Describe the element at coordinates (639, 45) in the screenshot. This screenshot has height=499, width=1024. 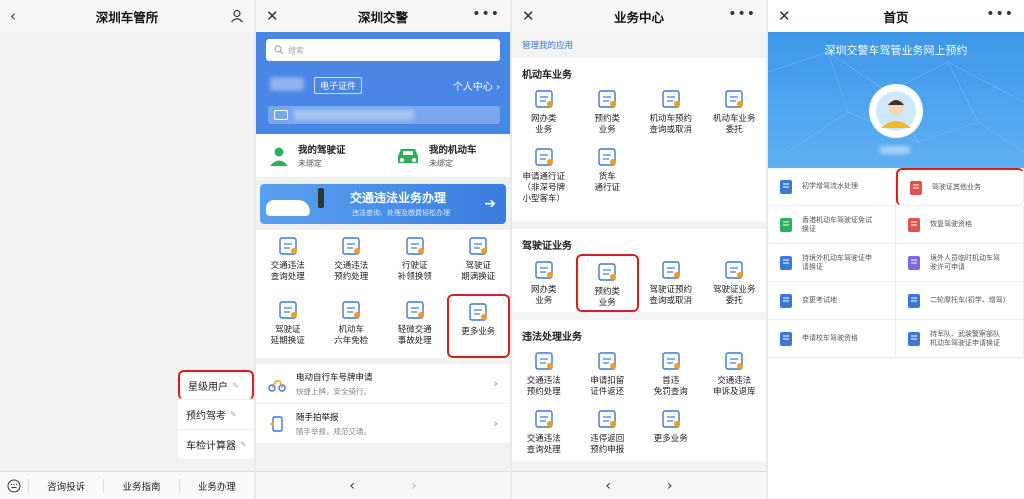
I see `manage-apps-link: 管理我的应用` at that location.